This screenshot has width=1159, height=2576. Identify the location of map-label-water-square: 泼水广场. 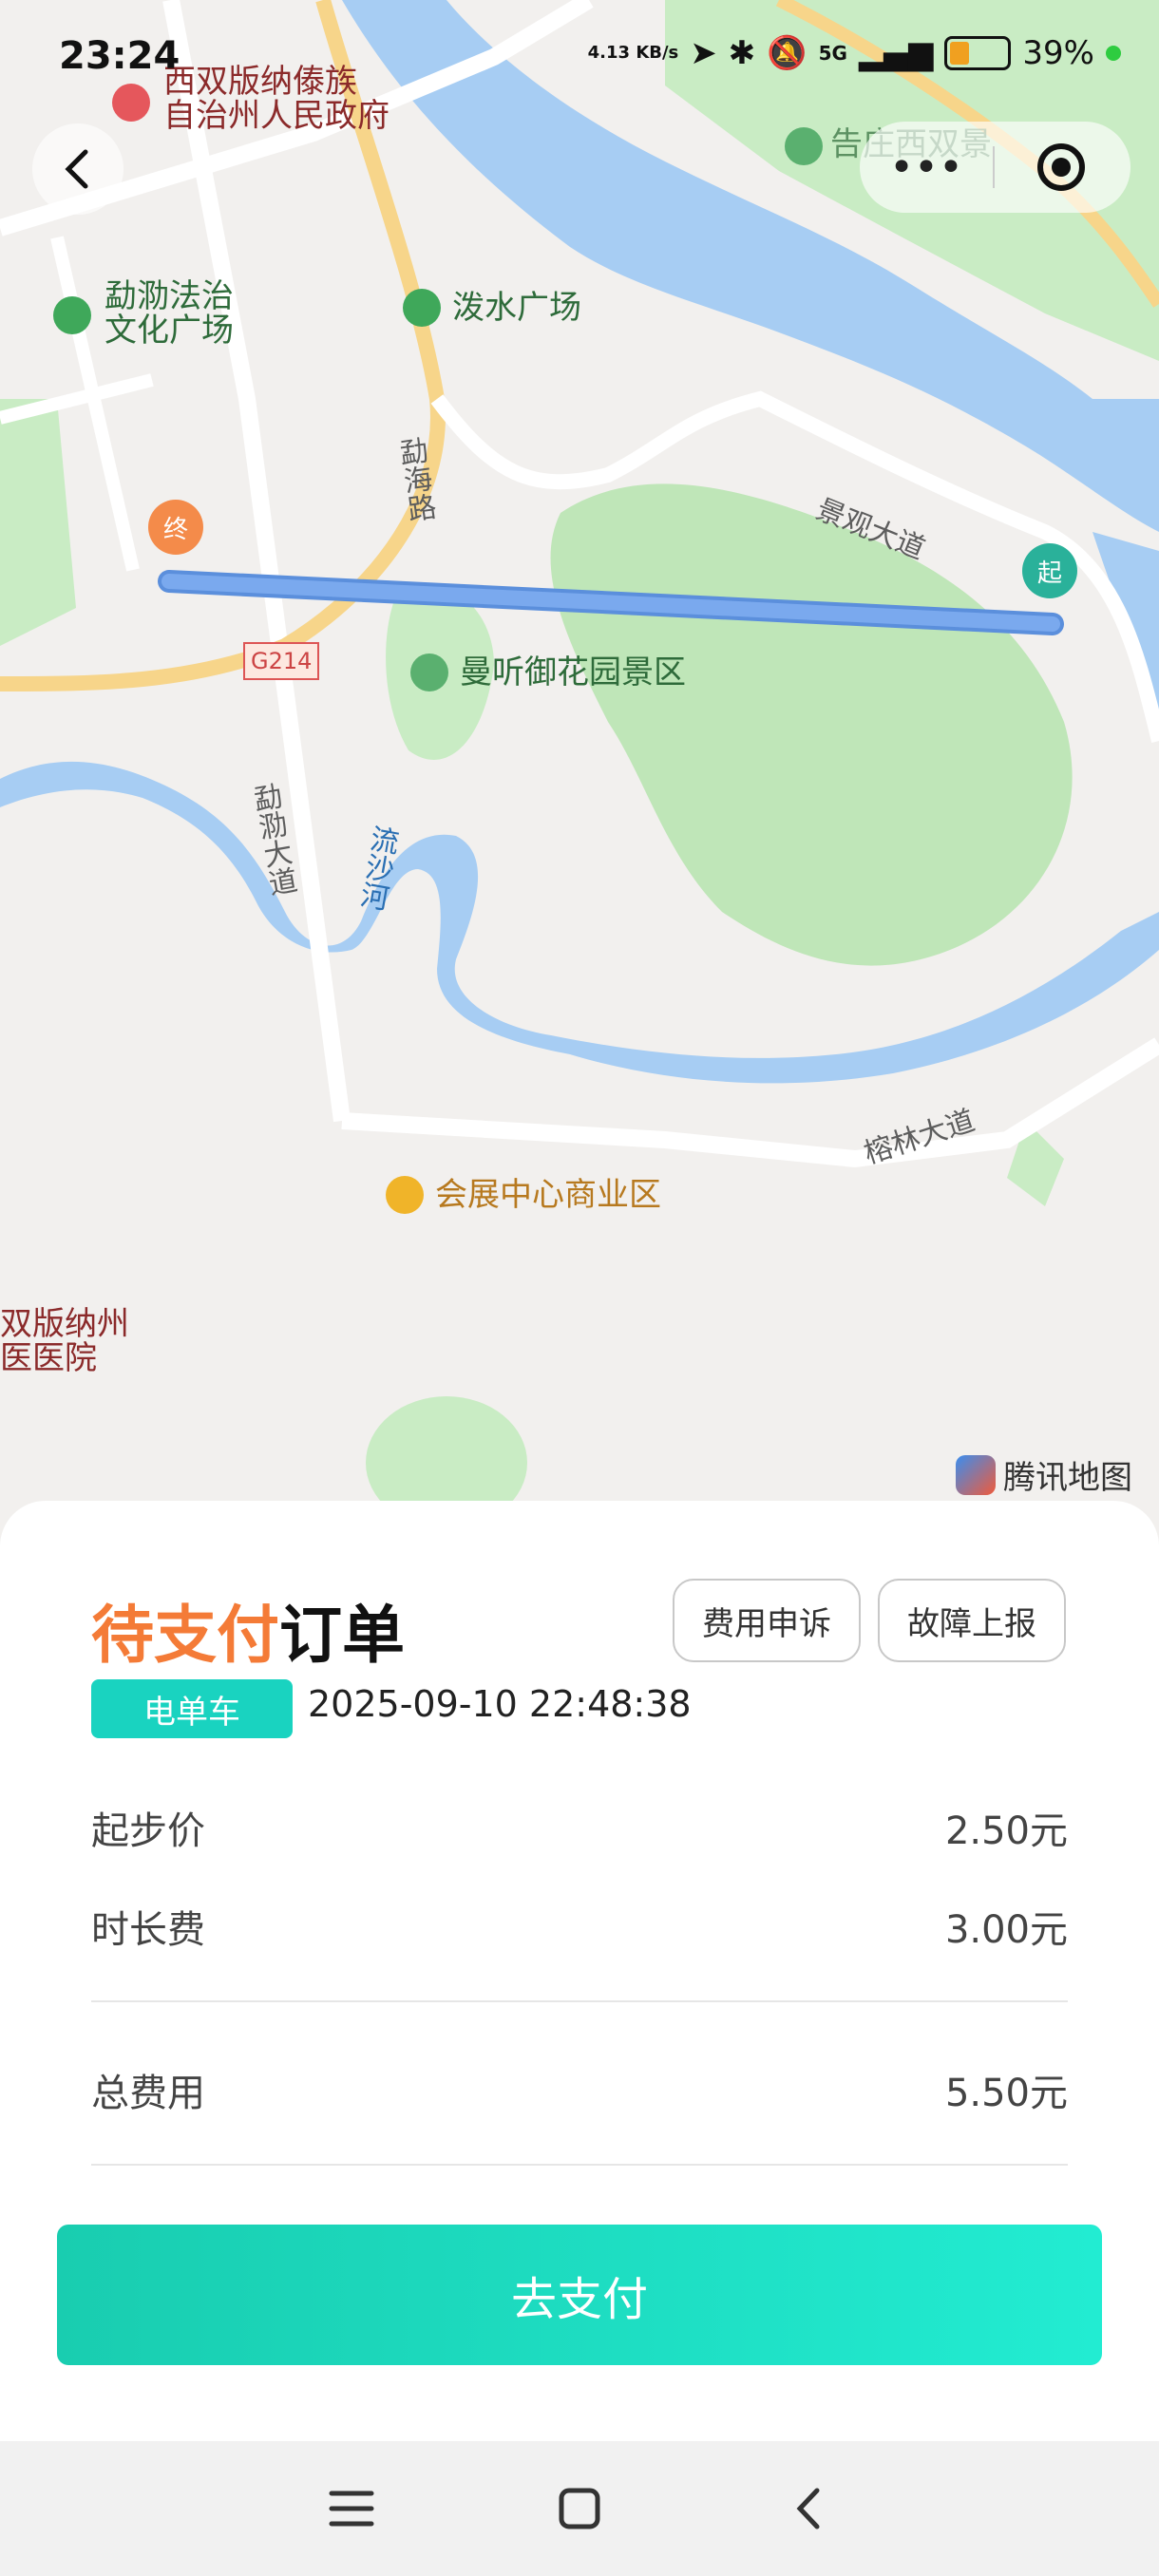
(516, 308).